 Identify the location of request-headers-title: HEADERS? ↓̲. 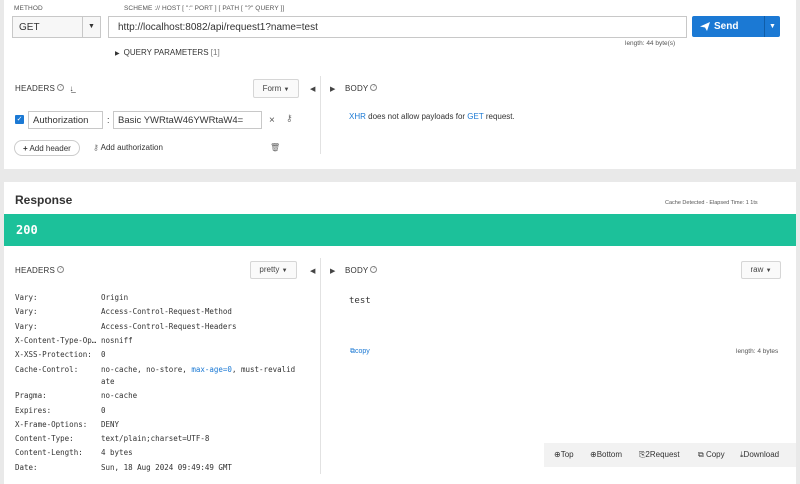
(44, 88).